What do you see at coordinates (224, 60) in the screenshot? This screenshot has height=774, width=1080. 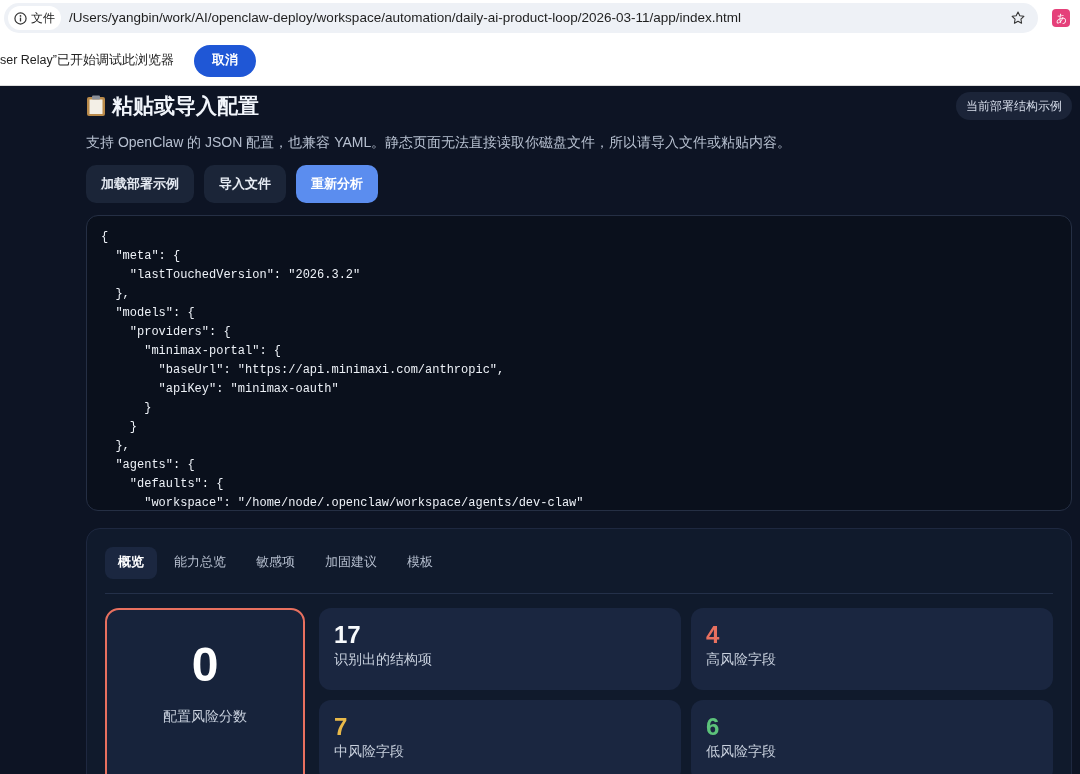 I see `cancel-button: 取消` at bounding box center [224, 60].